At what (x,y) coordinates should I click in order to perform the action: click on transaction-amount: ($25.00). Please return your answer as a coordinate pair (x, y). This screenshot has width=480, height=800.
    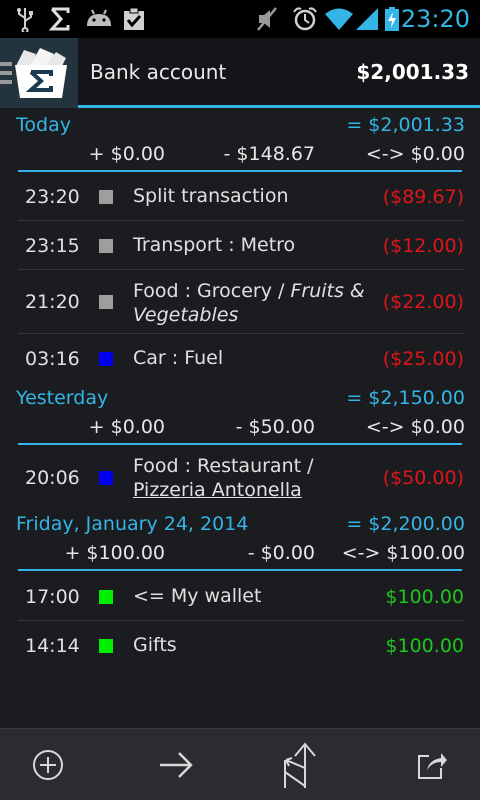
    Looking at the image, I should click on (423, 359).